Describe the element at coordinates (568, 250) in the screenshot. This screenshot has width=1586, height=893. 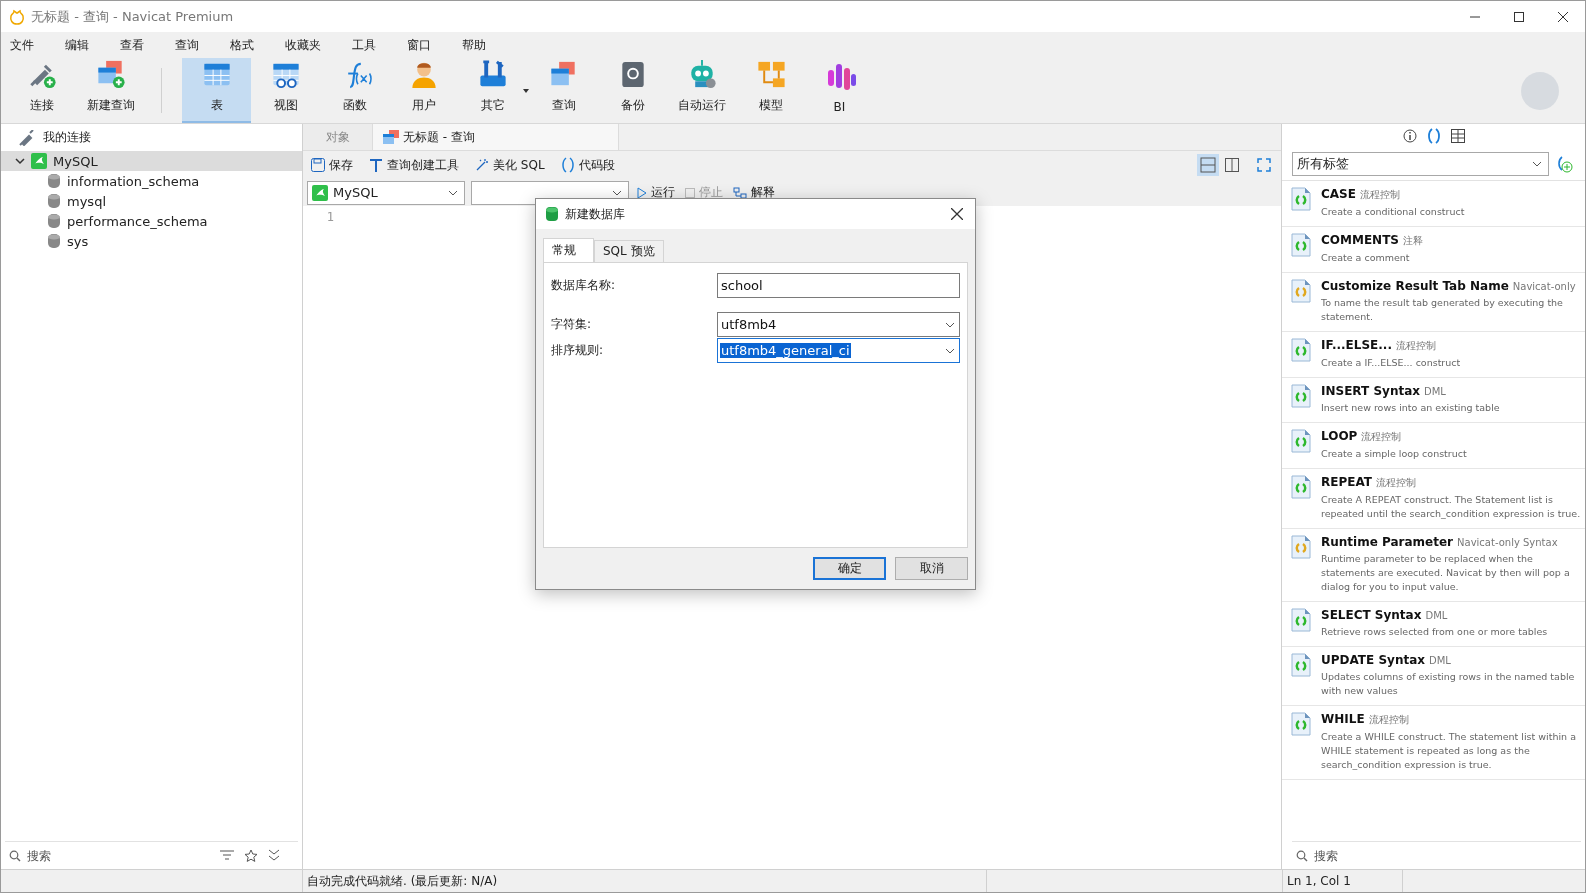
I see `tab: 常规` at that location.